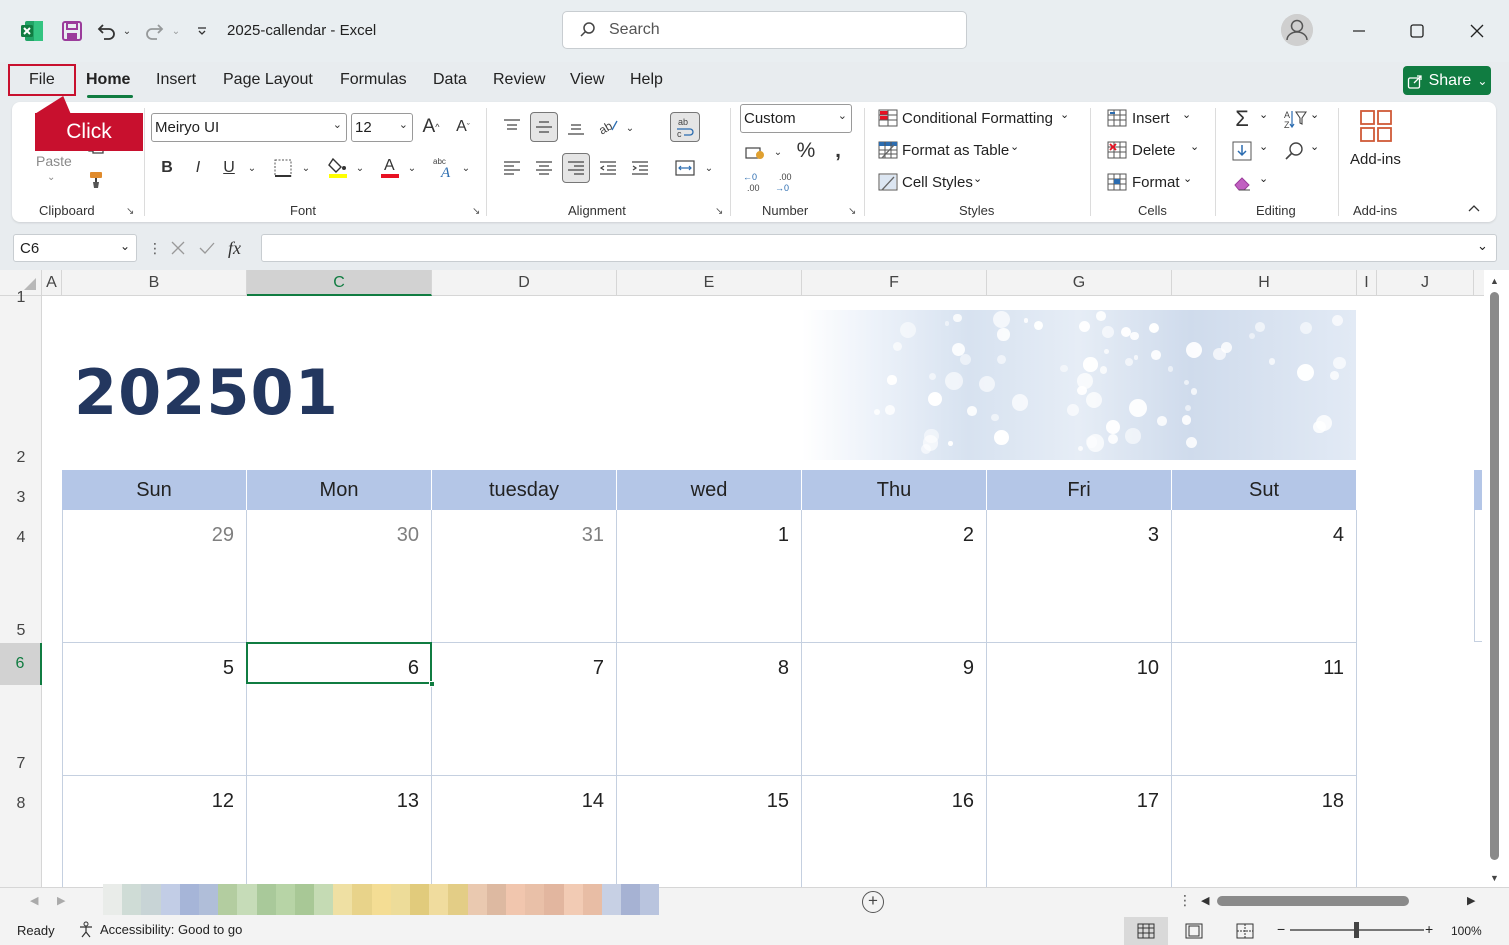 This screenshot has height=945, width=1509. Describe the element at coordinates (1494, 281) in the screenshot. I see `scroll-up-icon: ▲` at that location.